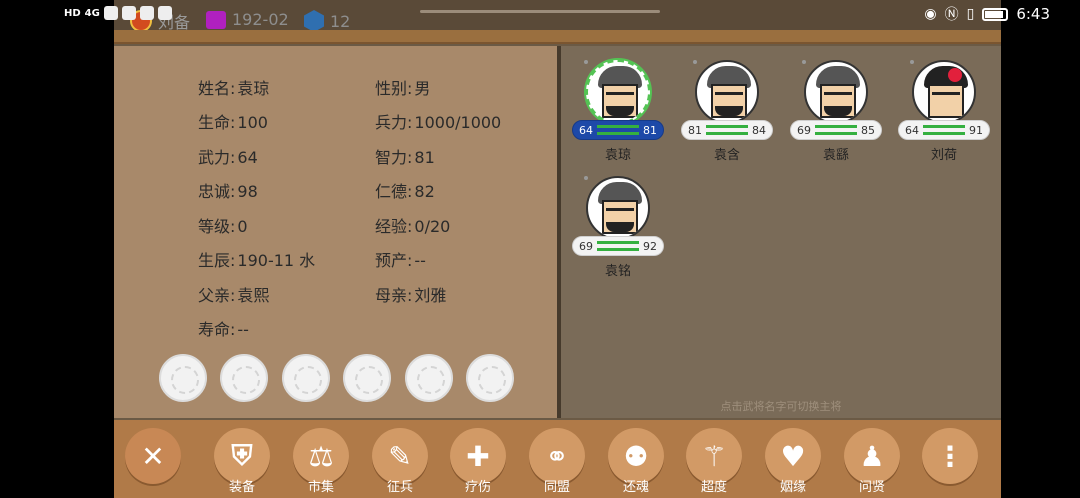 The height and width of the screenshot is (498, 1080). Describe the element at coordinates (1033, 14) in the screenshot. I see `clock: 6:43` at that location.